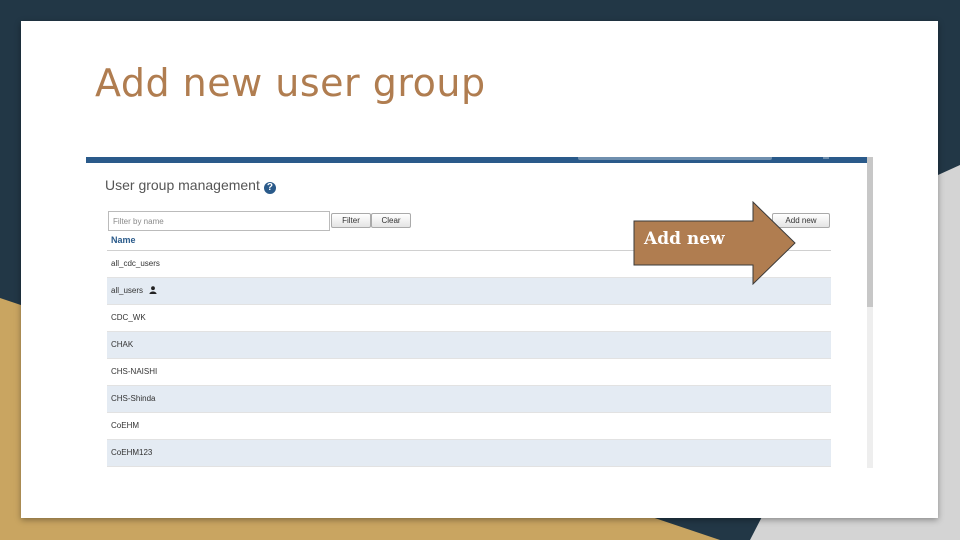  What do you see at coordinates (675, 158) in the screenshot?
I see `top-bar-search-field` at bounding box center [675, 158].